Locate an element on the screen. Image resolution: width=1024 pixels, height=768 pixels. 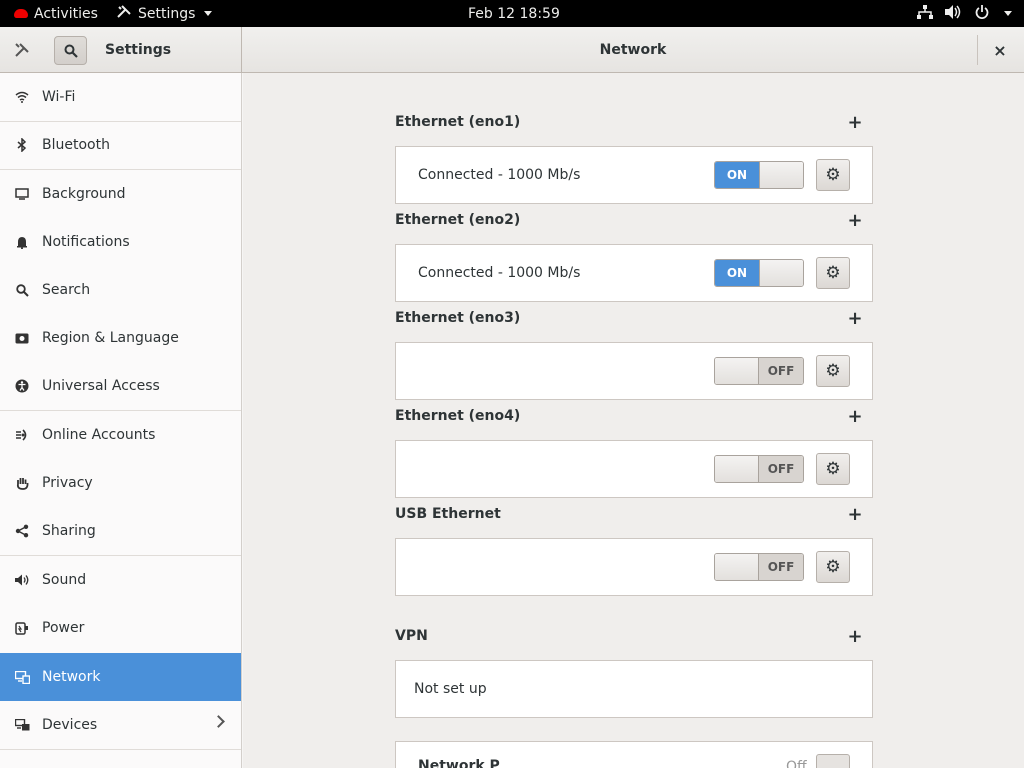
header-separator is located at coordinates (977, 50).